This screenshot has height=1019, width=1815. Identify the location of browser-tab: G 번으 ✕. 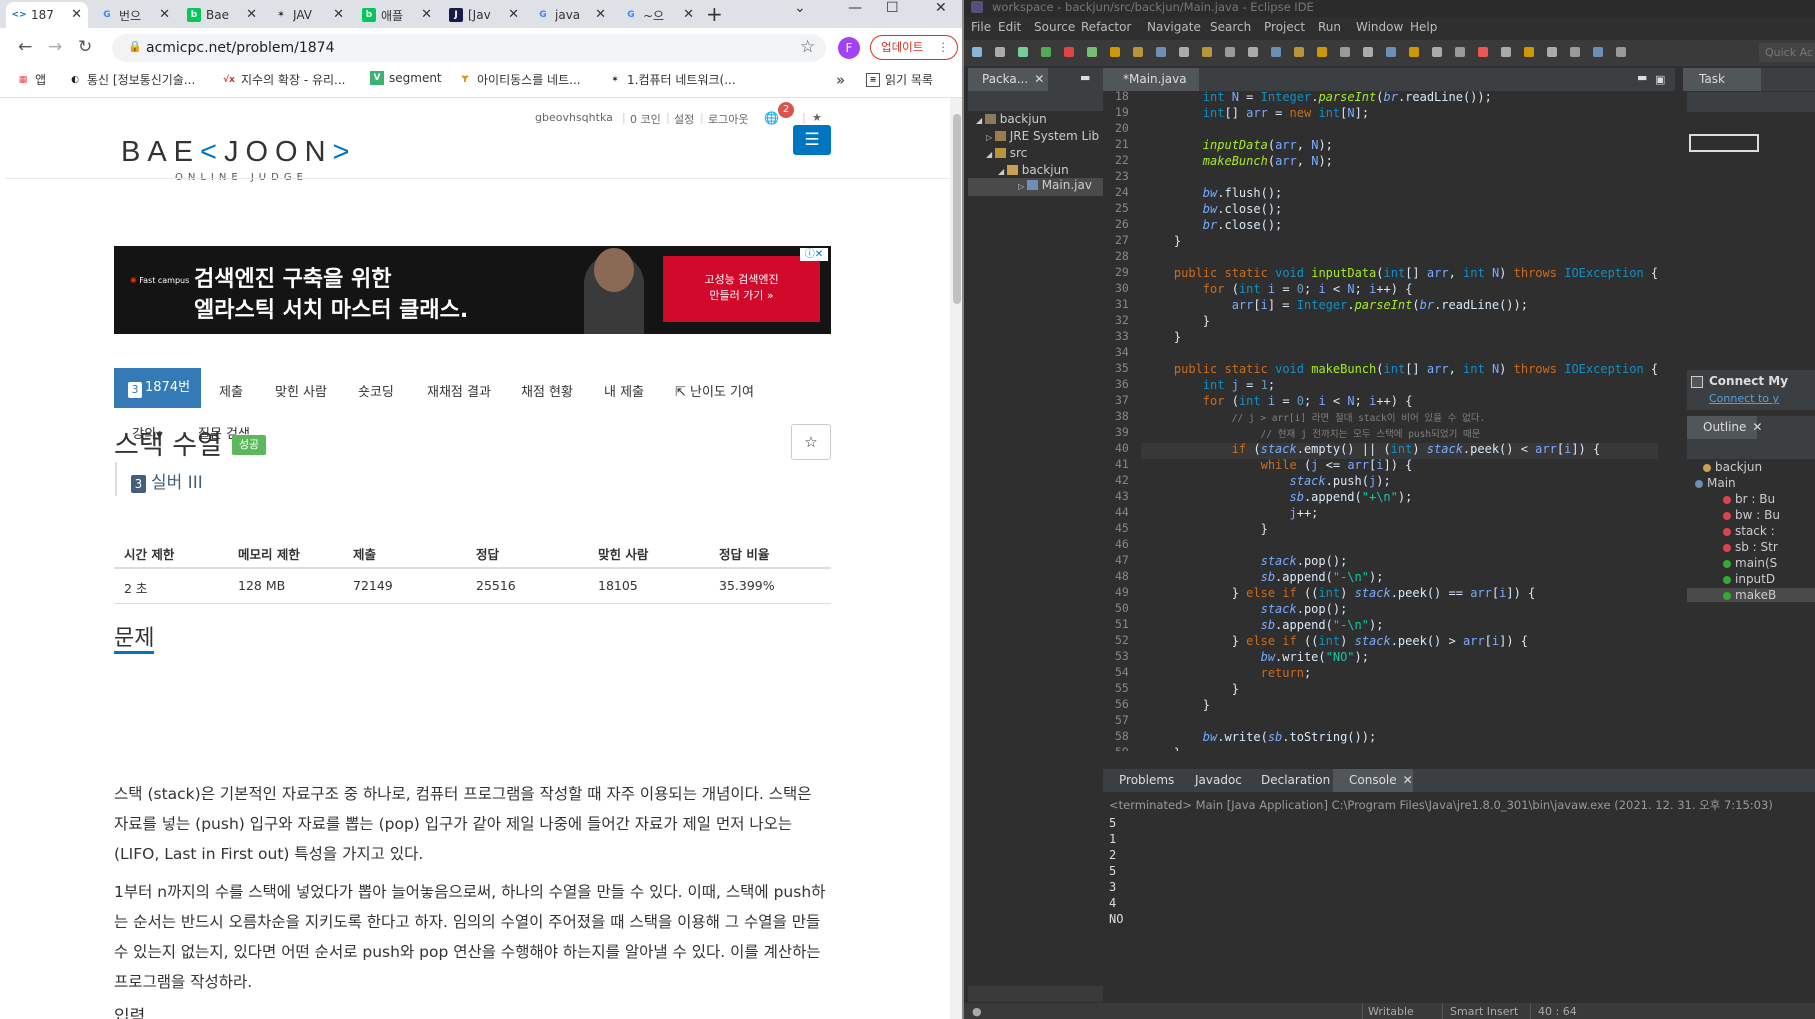
(135, 15).